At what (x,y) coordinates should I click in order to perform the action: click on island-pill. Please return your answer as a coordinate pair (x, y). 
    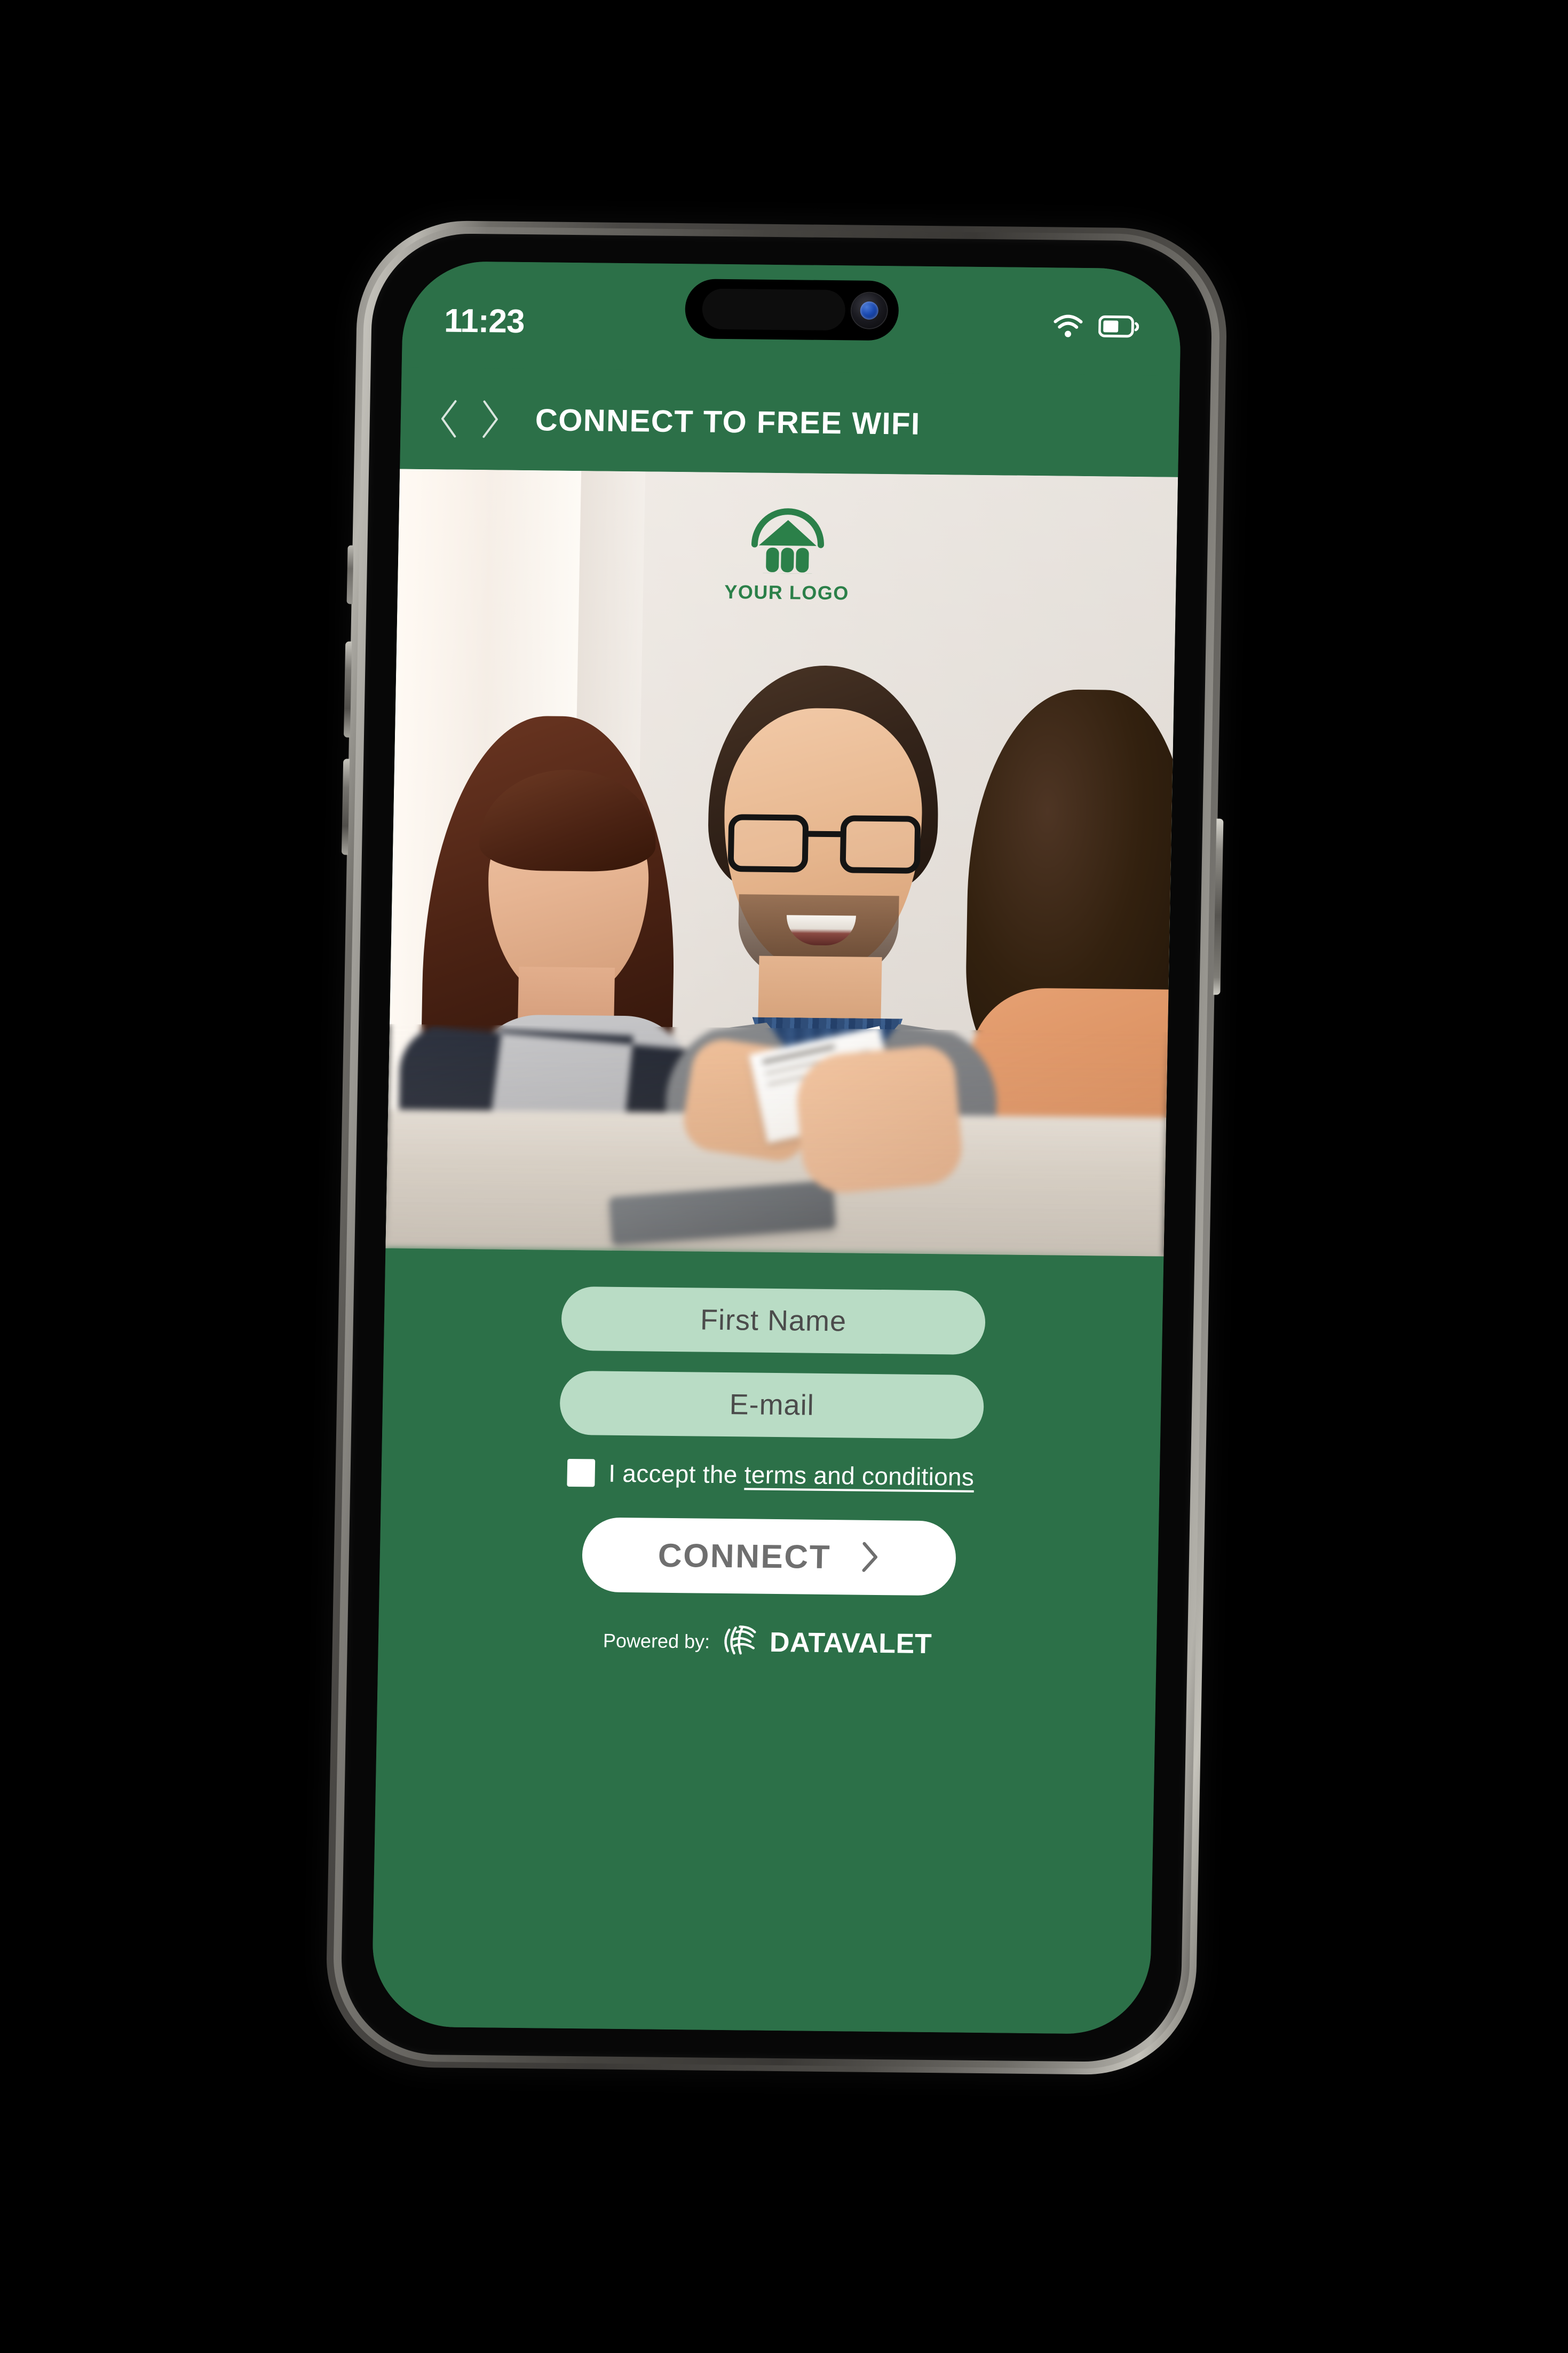
    Looking at the image, I should click on (774, 309).